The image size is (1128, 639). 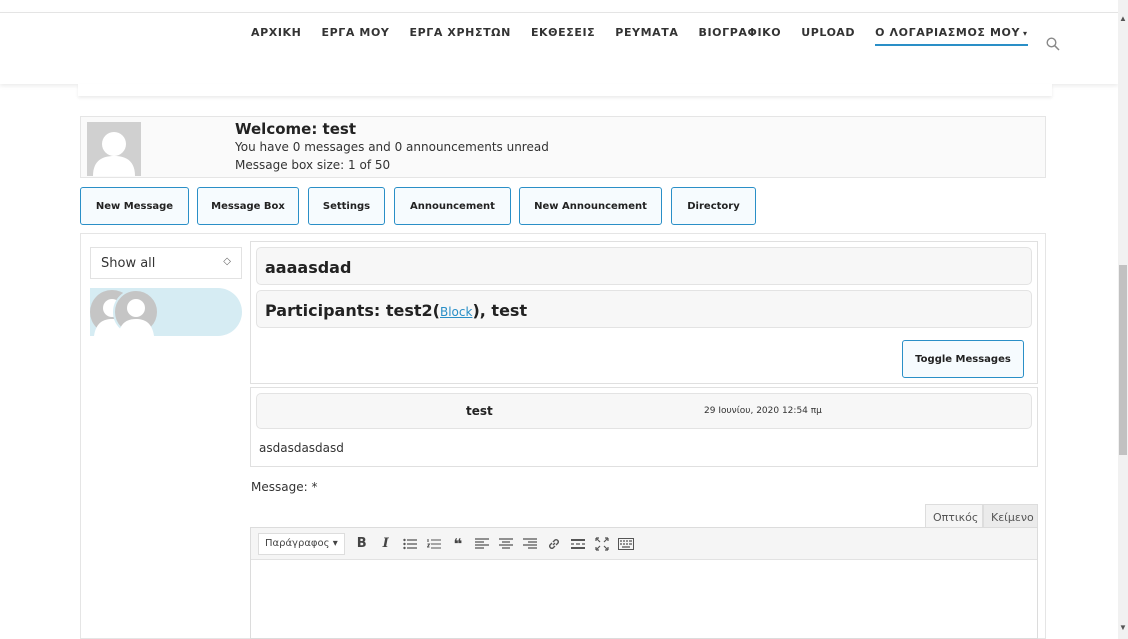 I want to click on menu-item-upload: UPLOAD, so click(x=828, y=36).